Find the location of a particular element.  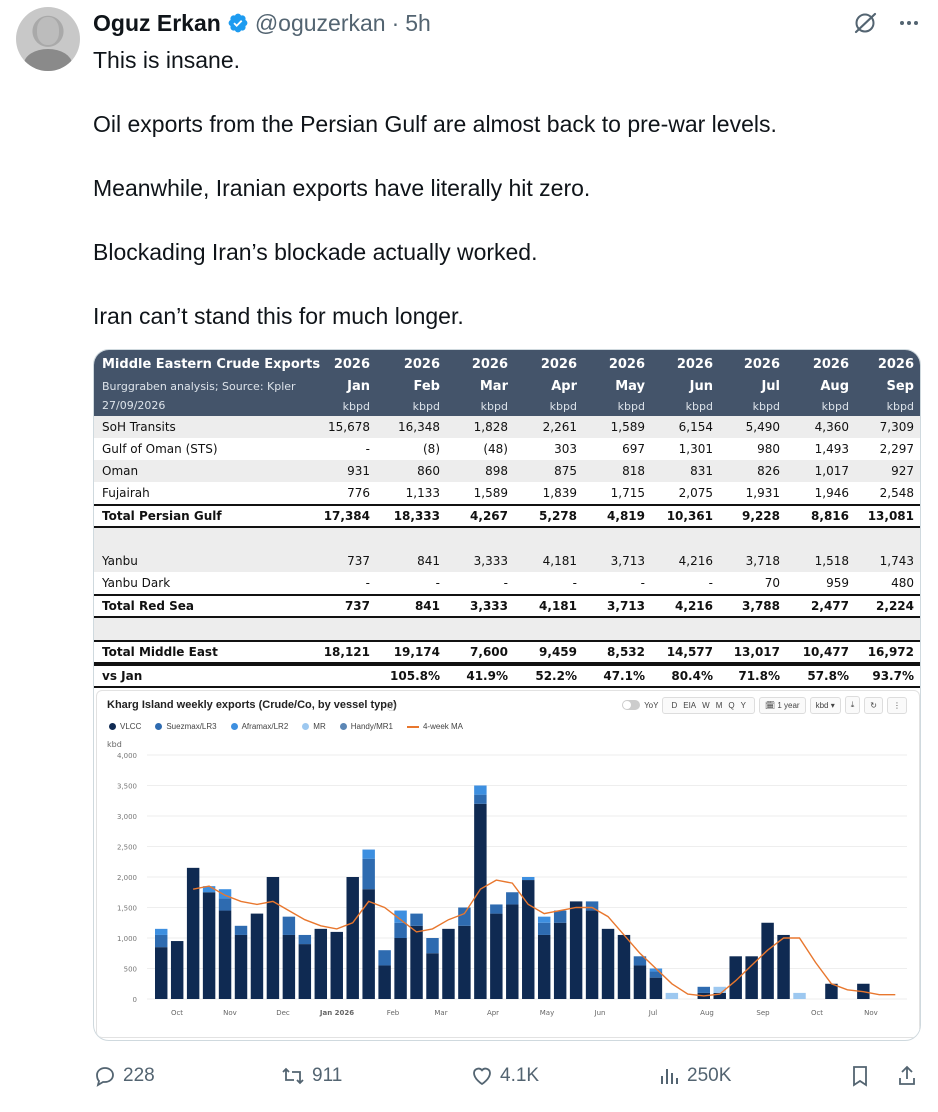

unit-selector: kbd ▾ is located at coordinates (825, 705).